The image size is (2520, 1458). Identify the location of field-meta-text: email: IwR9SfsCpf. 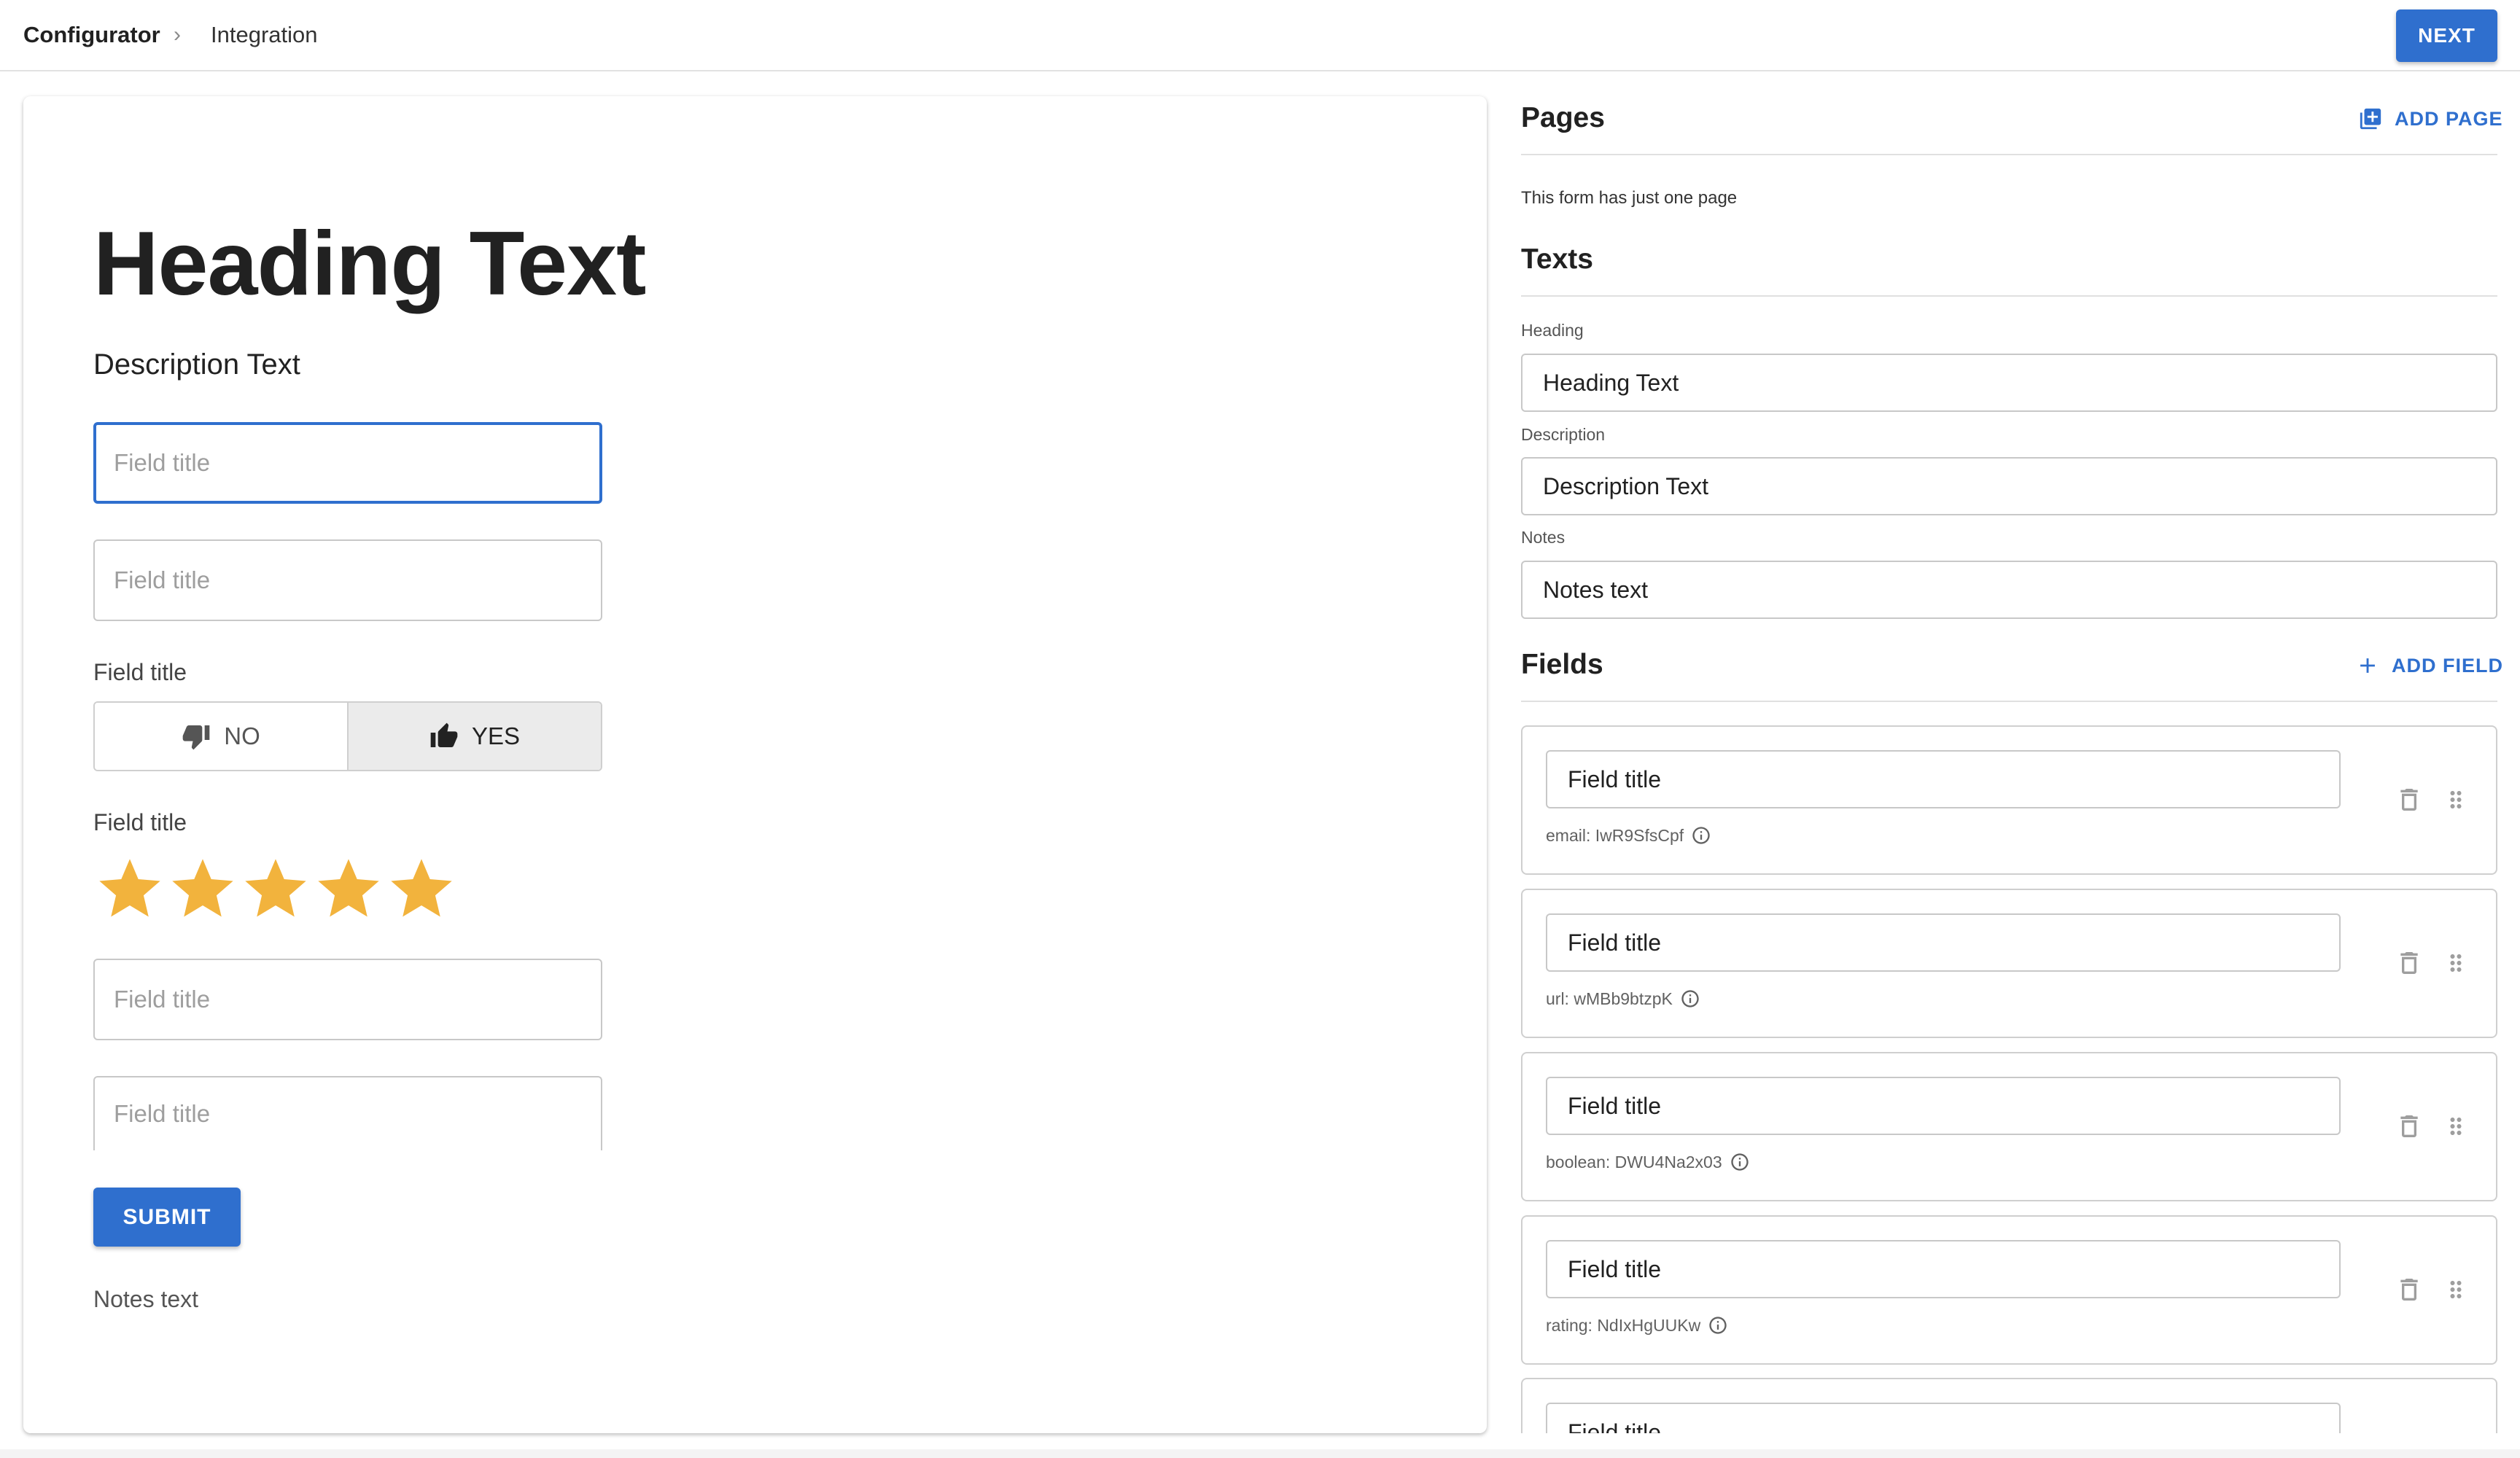
(1615, 835).